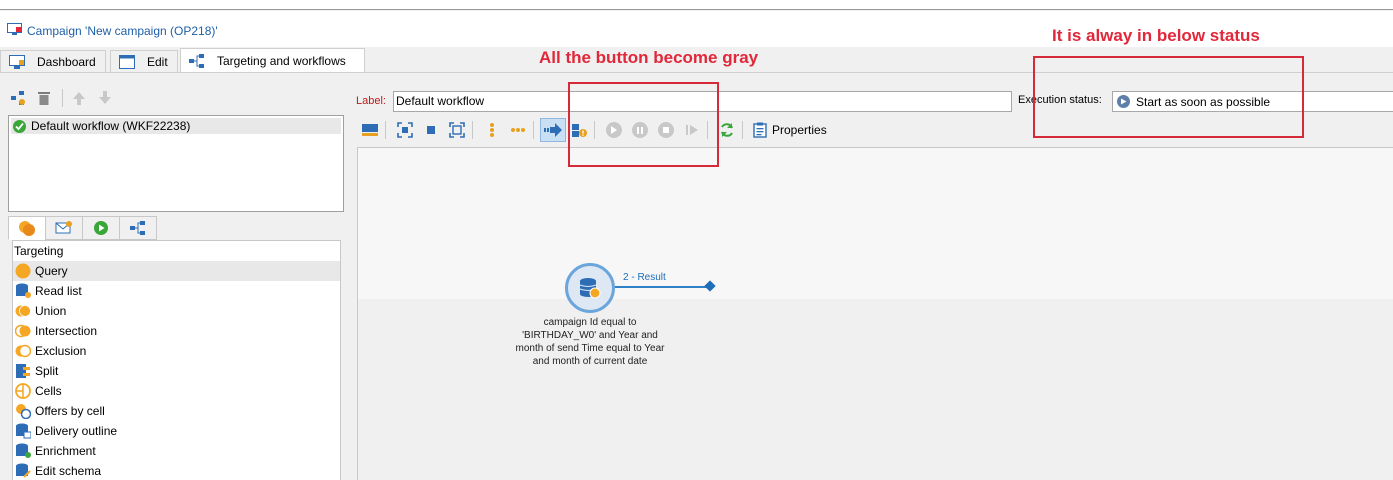 The height and width of the screenshot is (480, 1393). I want to click on delete-button, so click(44, 98).